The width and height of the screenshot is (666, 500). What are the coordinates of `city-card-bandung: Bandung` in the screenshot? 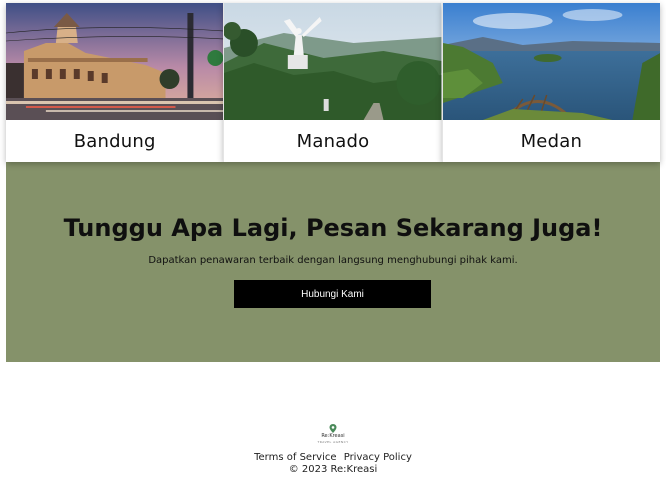 It's located at (115, 82).